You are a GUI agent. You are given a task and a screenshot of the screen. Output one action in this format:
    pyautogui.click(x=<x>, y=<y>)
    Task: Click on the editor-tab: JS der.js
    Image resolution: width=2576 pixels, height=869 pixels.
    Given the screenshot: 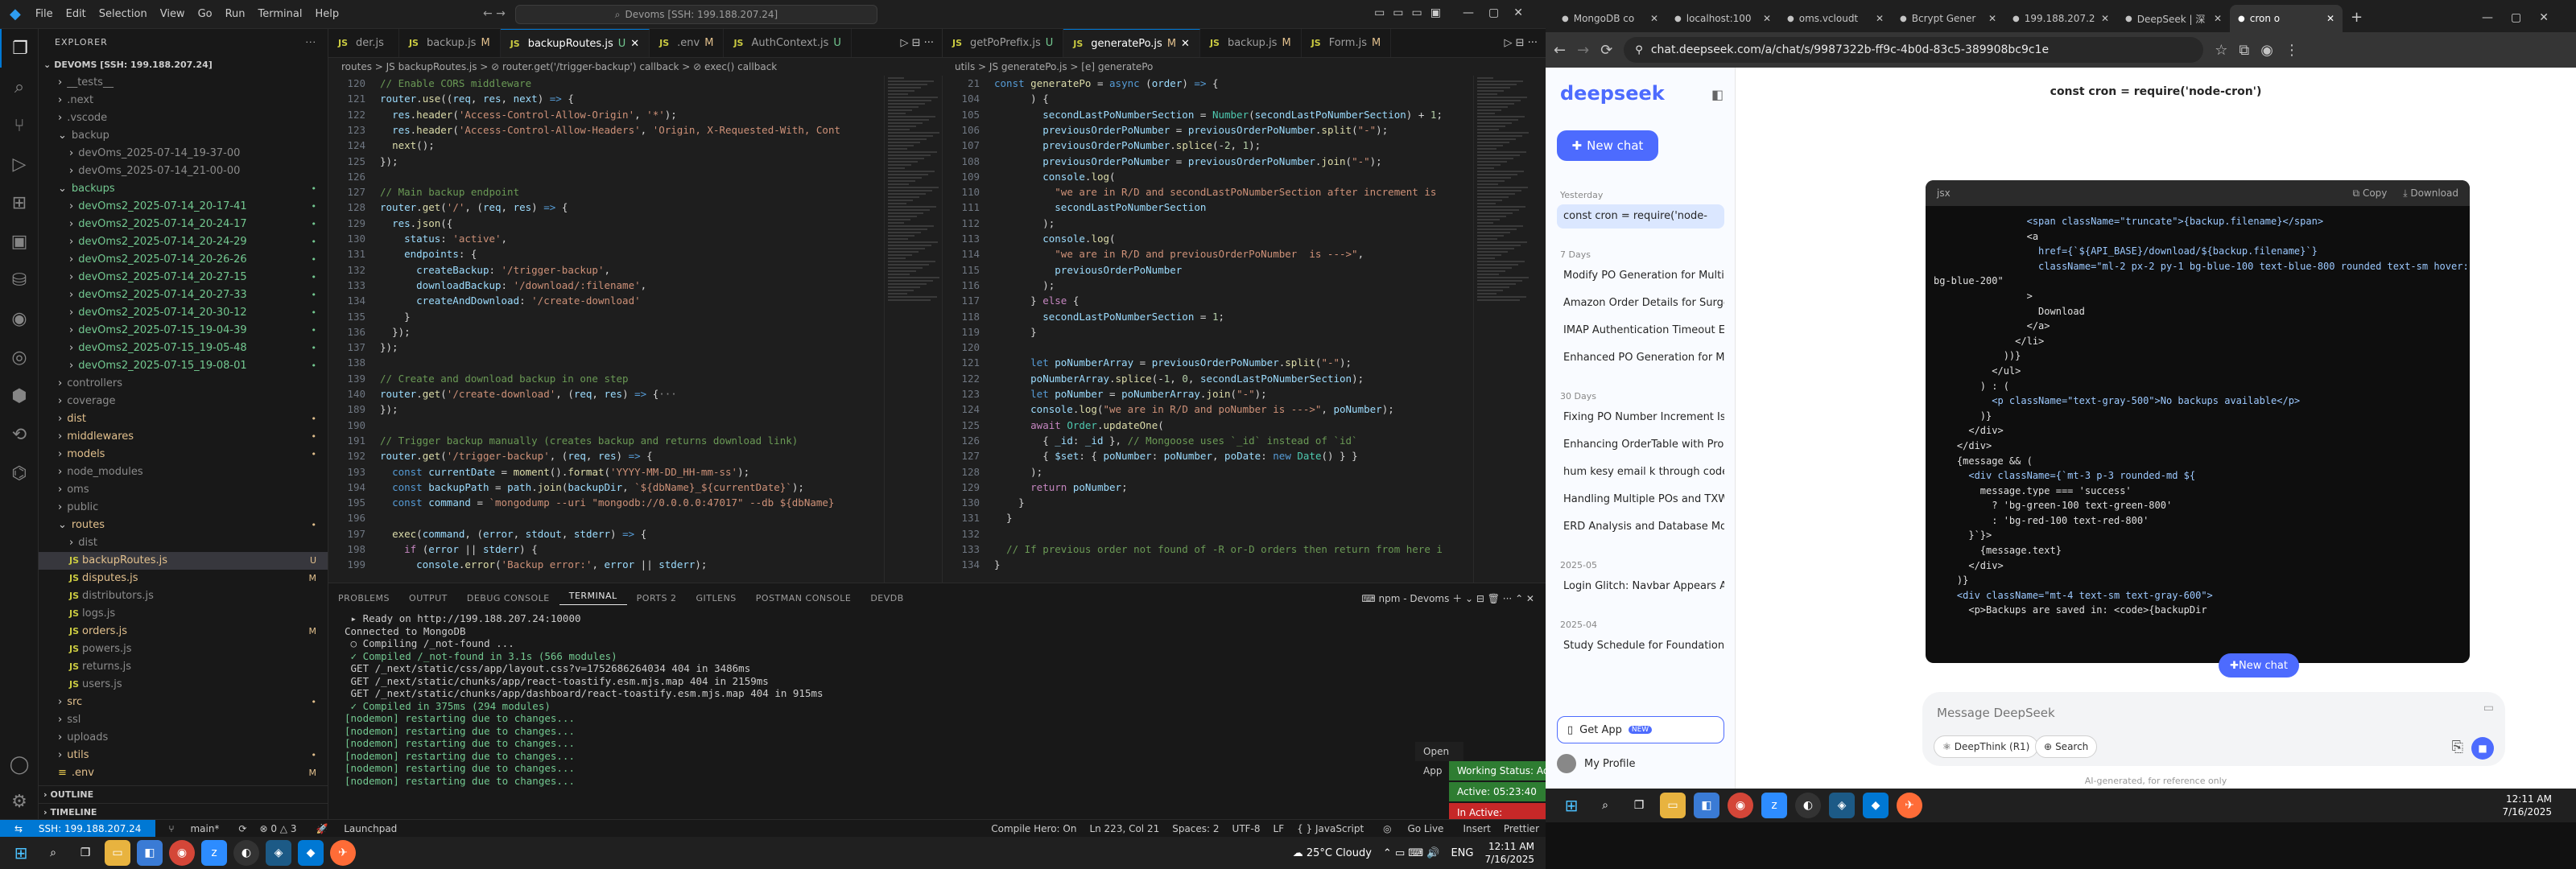 What is the action you would take?
    pyautogui.click(x=363, y=43)
    